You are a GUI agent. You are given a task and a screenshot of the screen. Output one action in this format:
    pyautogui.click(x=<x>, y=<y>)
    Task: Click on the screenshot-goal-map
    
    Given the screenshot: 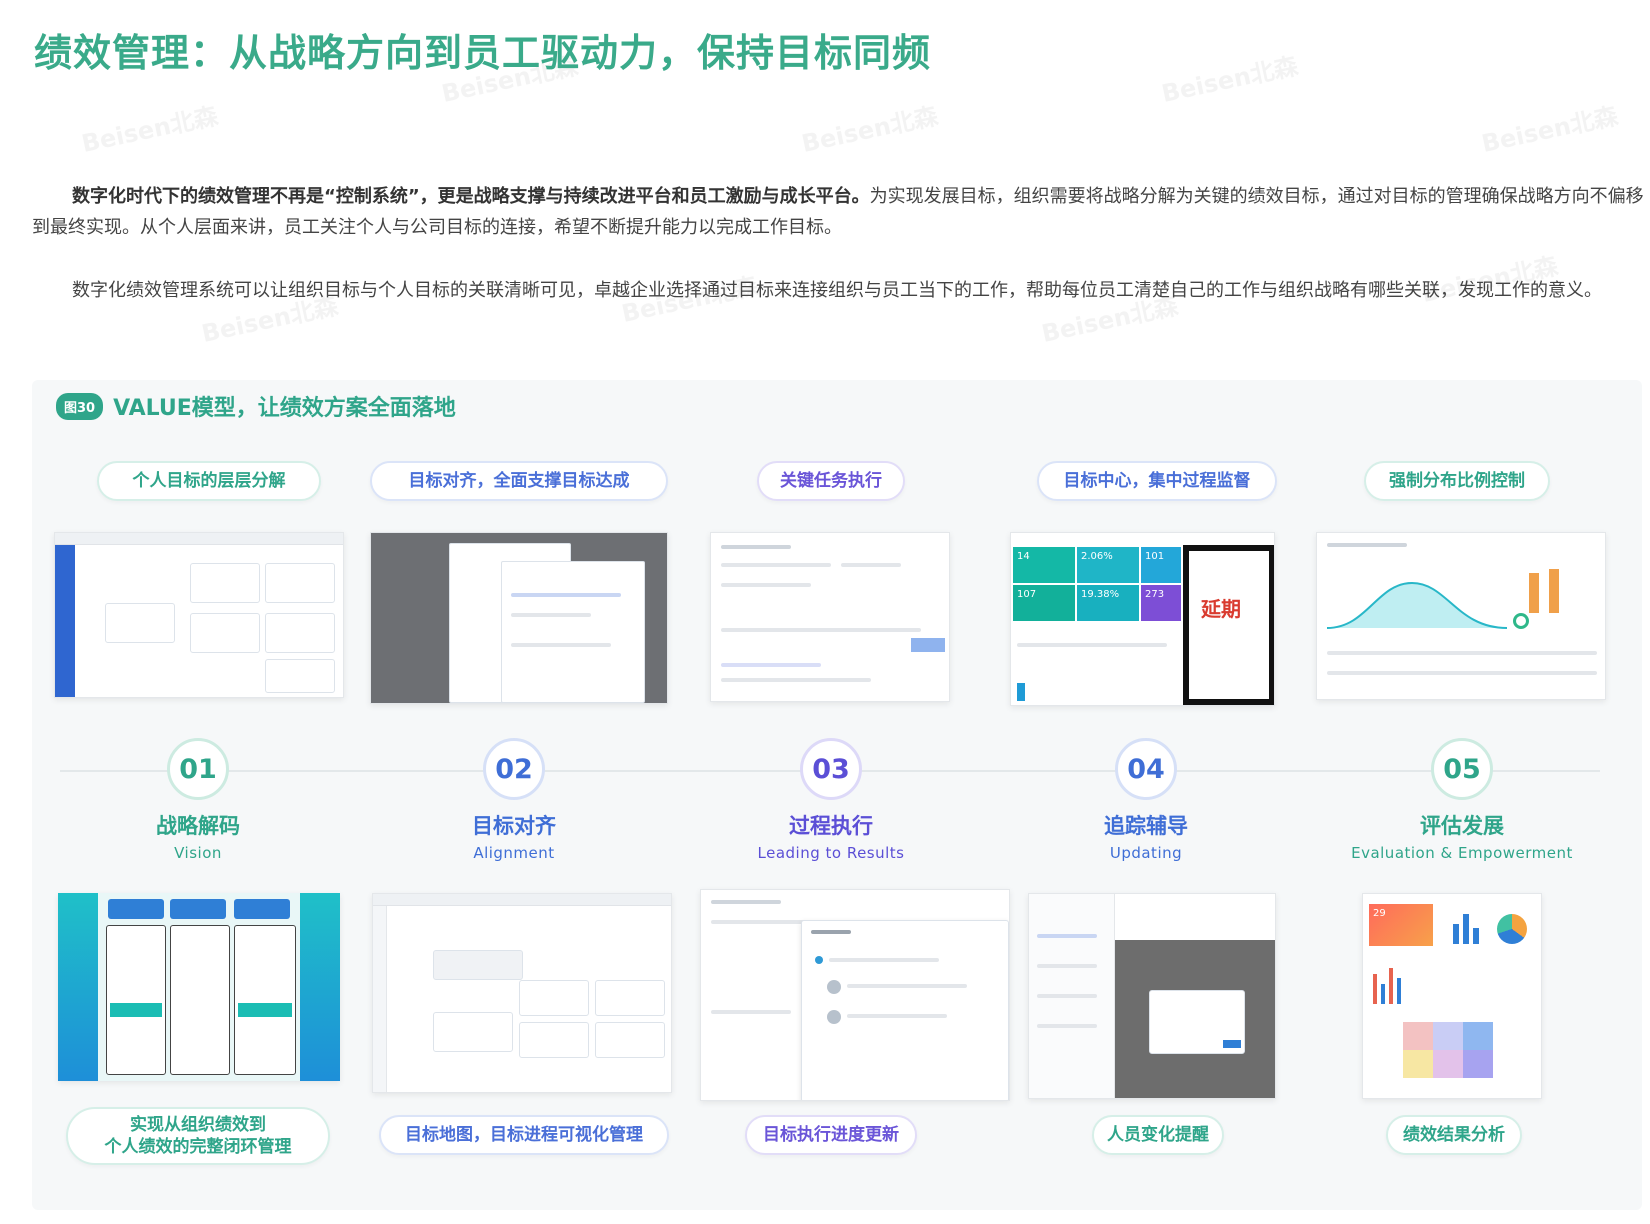 What is the action you would take?
    pyautogui.click(x=522, y=993)
    